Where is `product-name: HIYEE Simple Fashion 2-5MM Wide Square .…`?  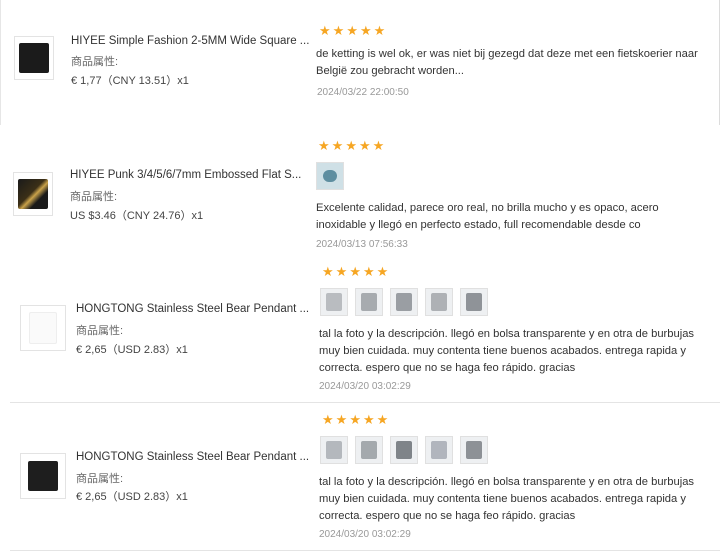
product-name: HIYEE Simple Fashion 2-5MM Wide Square .… is located at coordinates (190, 41).